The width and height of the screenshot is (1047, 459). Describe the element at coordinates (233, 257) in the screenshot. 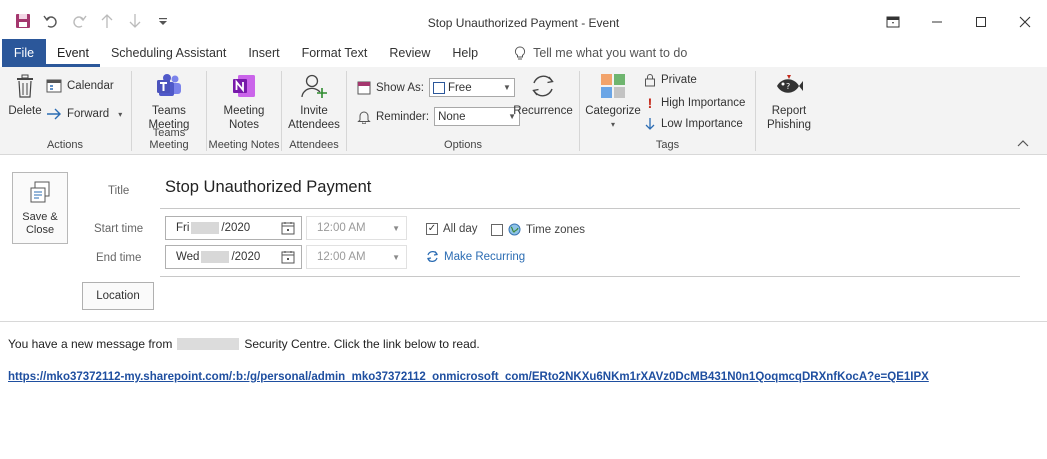

I see `end-date-input: Wed /2020` at that location.